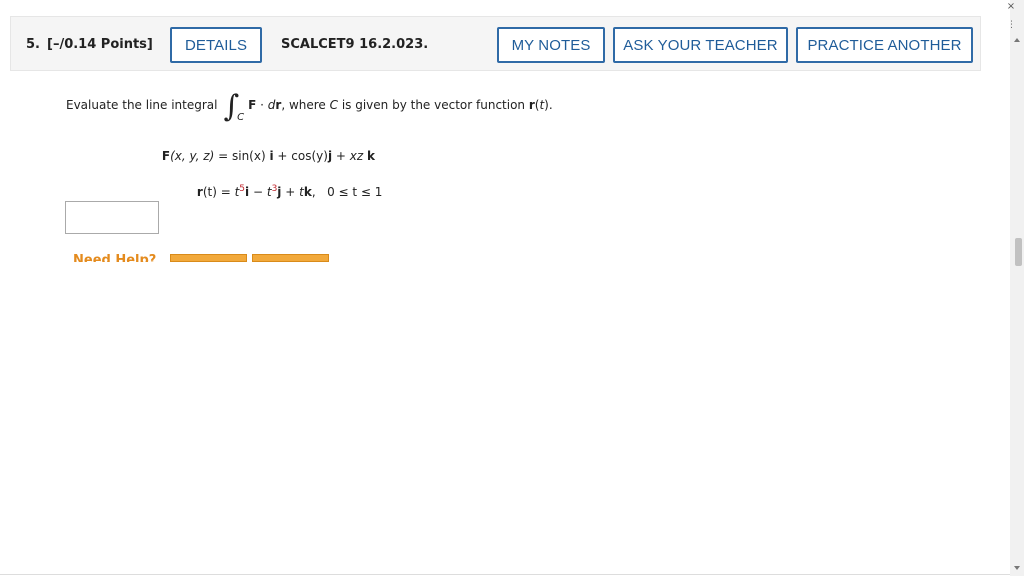 This screenshot has height=576, width=1024. Describe the element at coordinates (433, 105) in the screenshot. I see `prompt-rest: is given by the vector function` at that location.